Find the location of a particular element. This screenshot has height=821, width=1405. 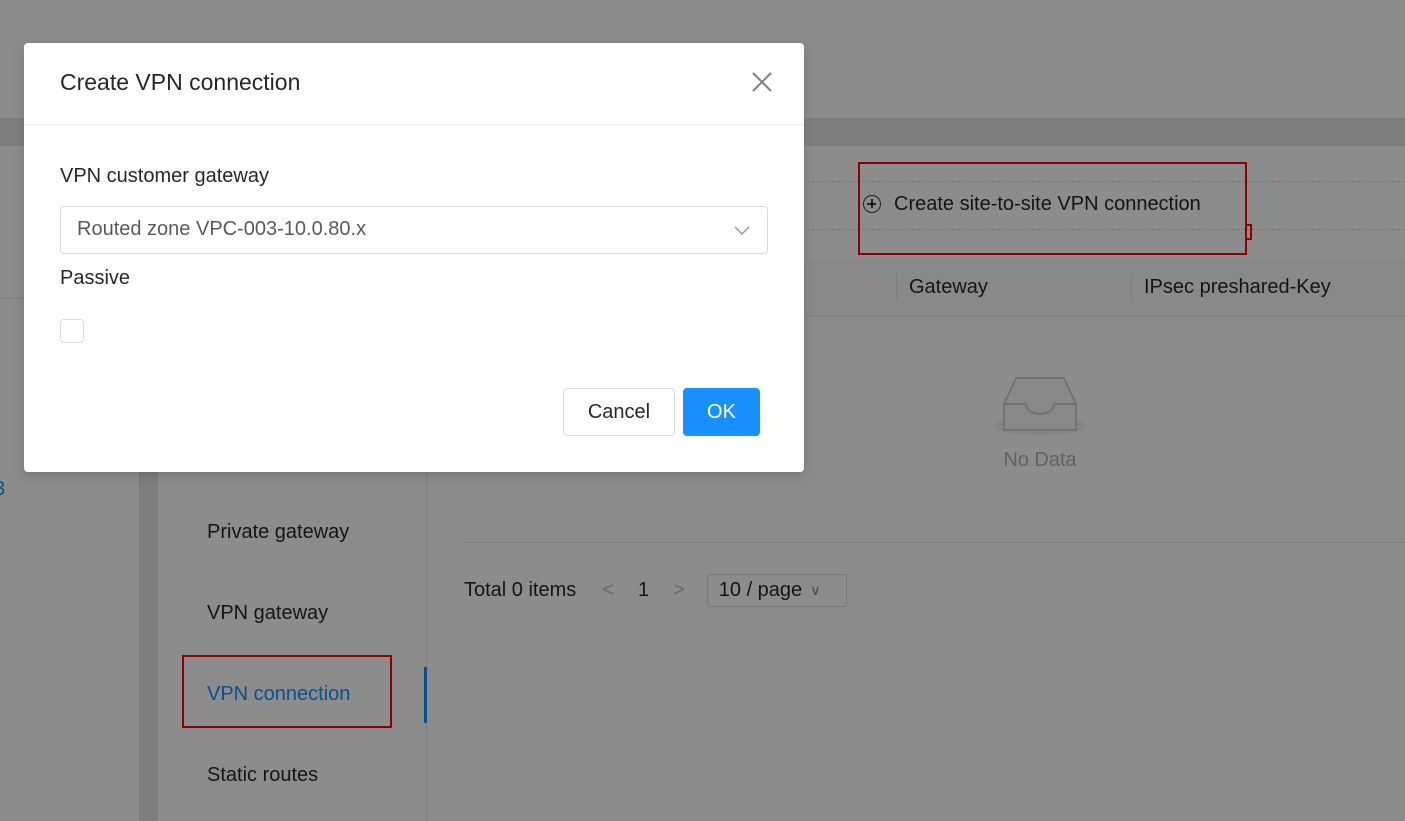

customer-gateway-select: Routed zone VPC-003-10.0.80.x is located at coordinates (414, 230).